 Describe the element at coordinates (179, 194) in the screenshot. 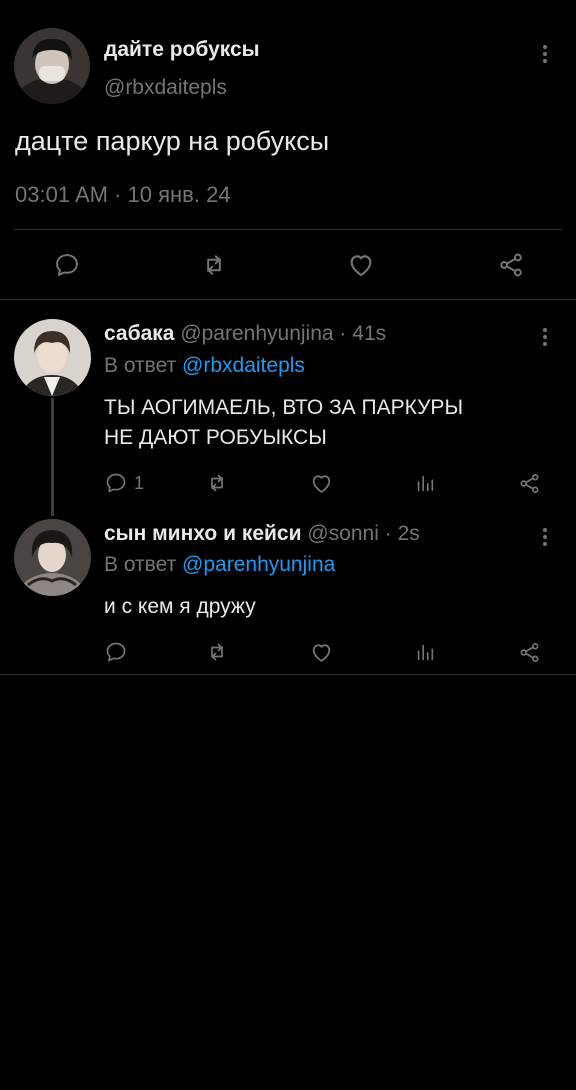

I see `tweet-date: 10 янв. 24` at that location.